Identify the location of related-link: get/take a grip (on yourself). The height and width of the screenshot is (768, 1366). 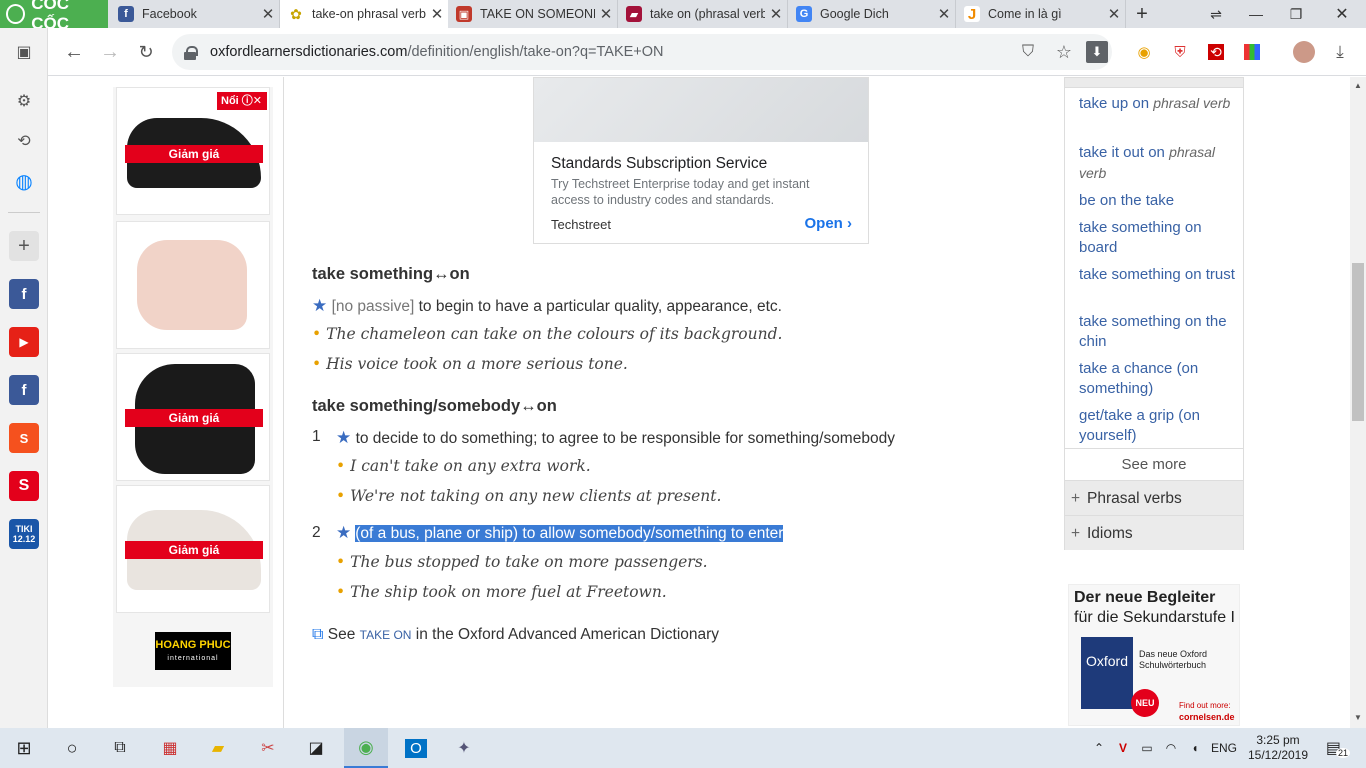
(1159, 426).